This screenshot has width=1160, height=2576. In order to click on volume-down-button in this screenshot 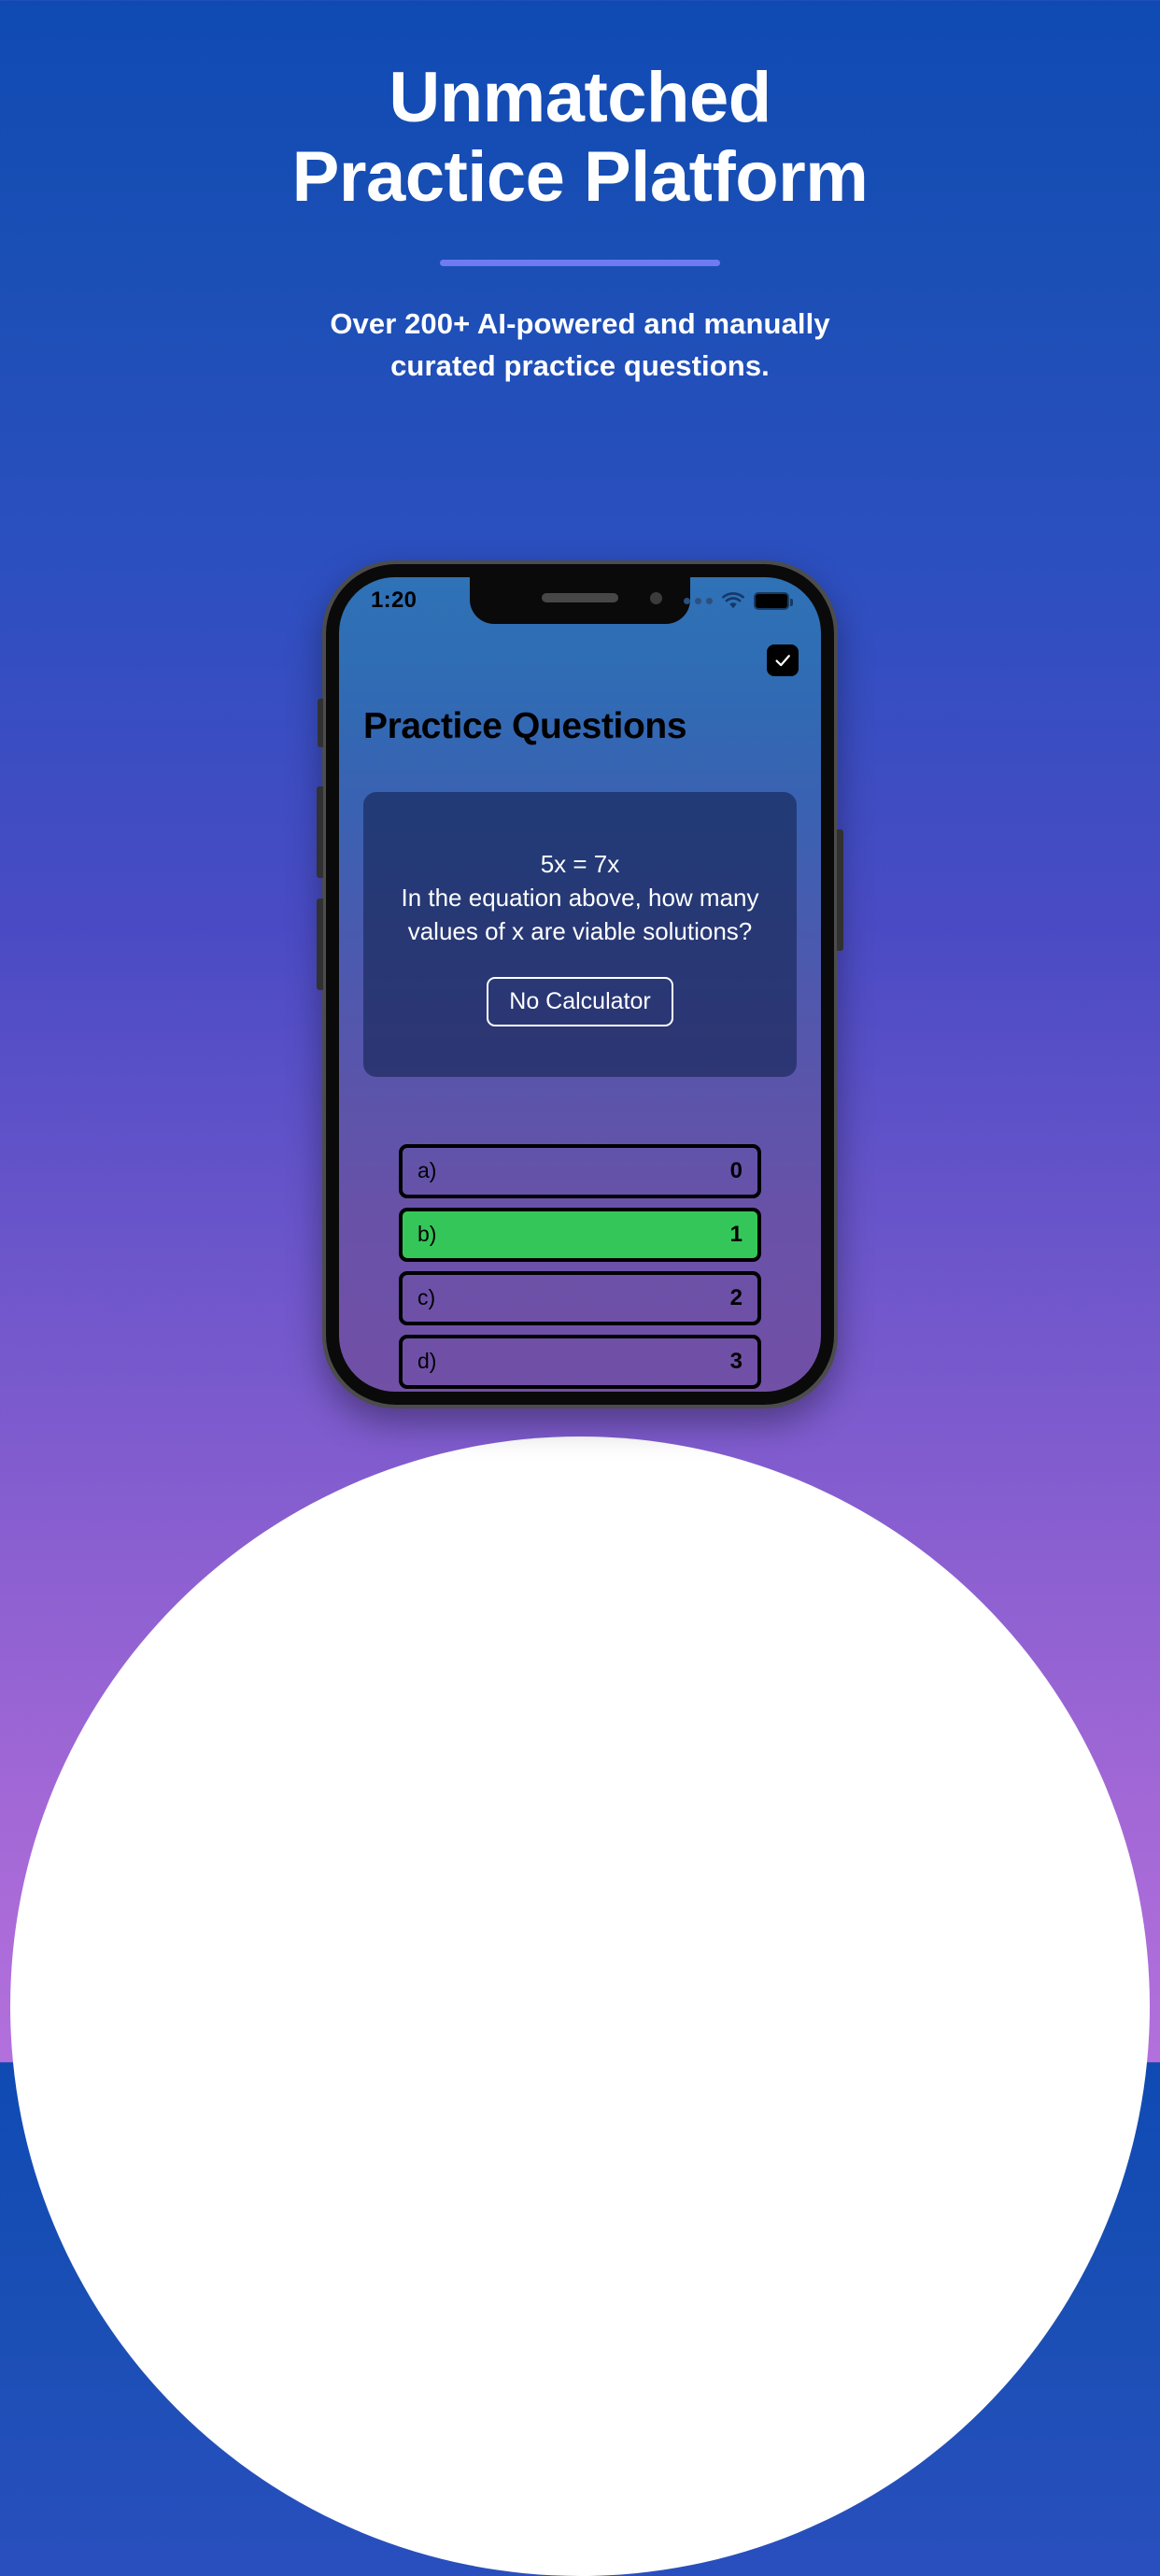, I will do `click(320, 944)`.